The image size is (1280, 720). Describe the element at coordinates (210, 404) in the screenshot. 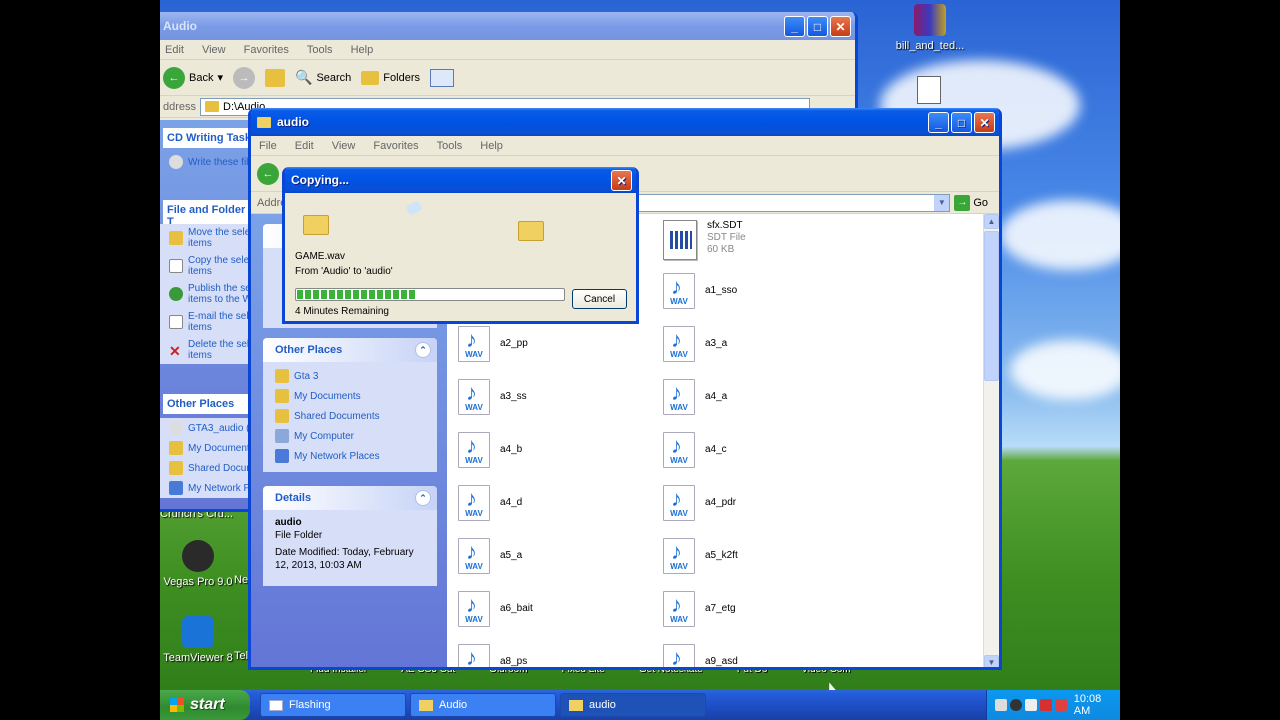

I see `other-places-header: Other Places` at that location.